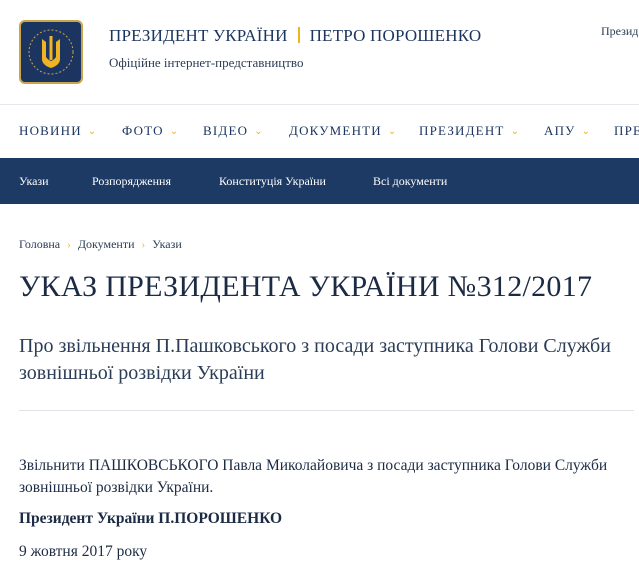 This screenshot has width=639, height=582. I want to click on nav-item-label: НОВИНИ, so click(50, 130).